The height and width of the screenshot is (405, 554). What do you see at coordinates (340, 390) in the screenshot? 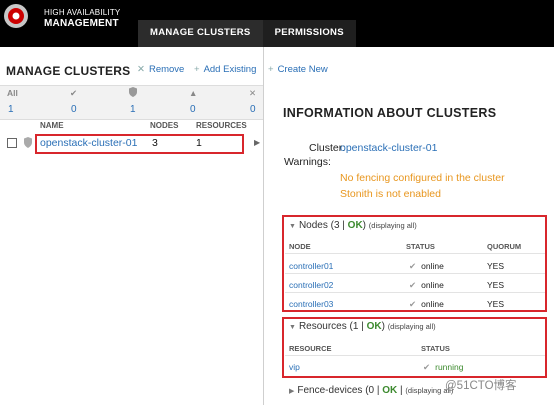
I see `fence-header-text: Fence-devices (0 |` at bounding box center [340, 390].